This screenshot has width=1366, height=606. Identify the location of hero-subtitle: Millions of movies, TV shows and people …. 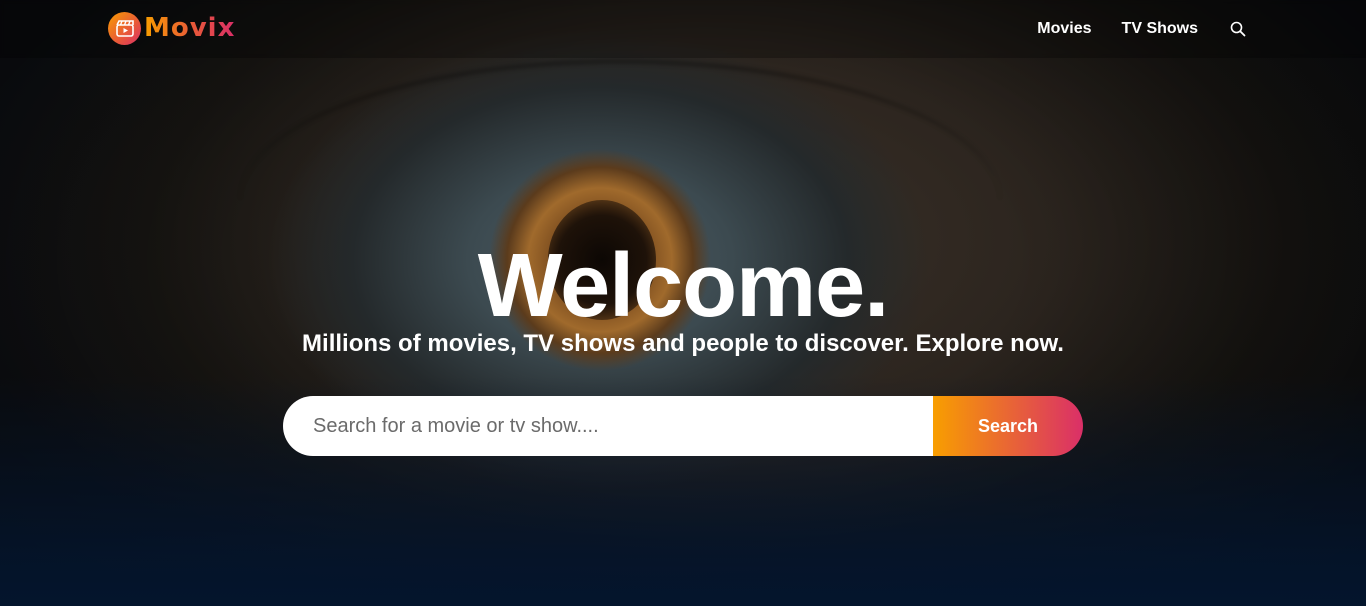
(683, 343).